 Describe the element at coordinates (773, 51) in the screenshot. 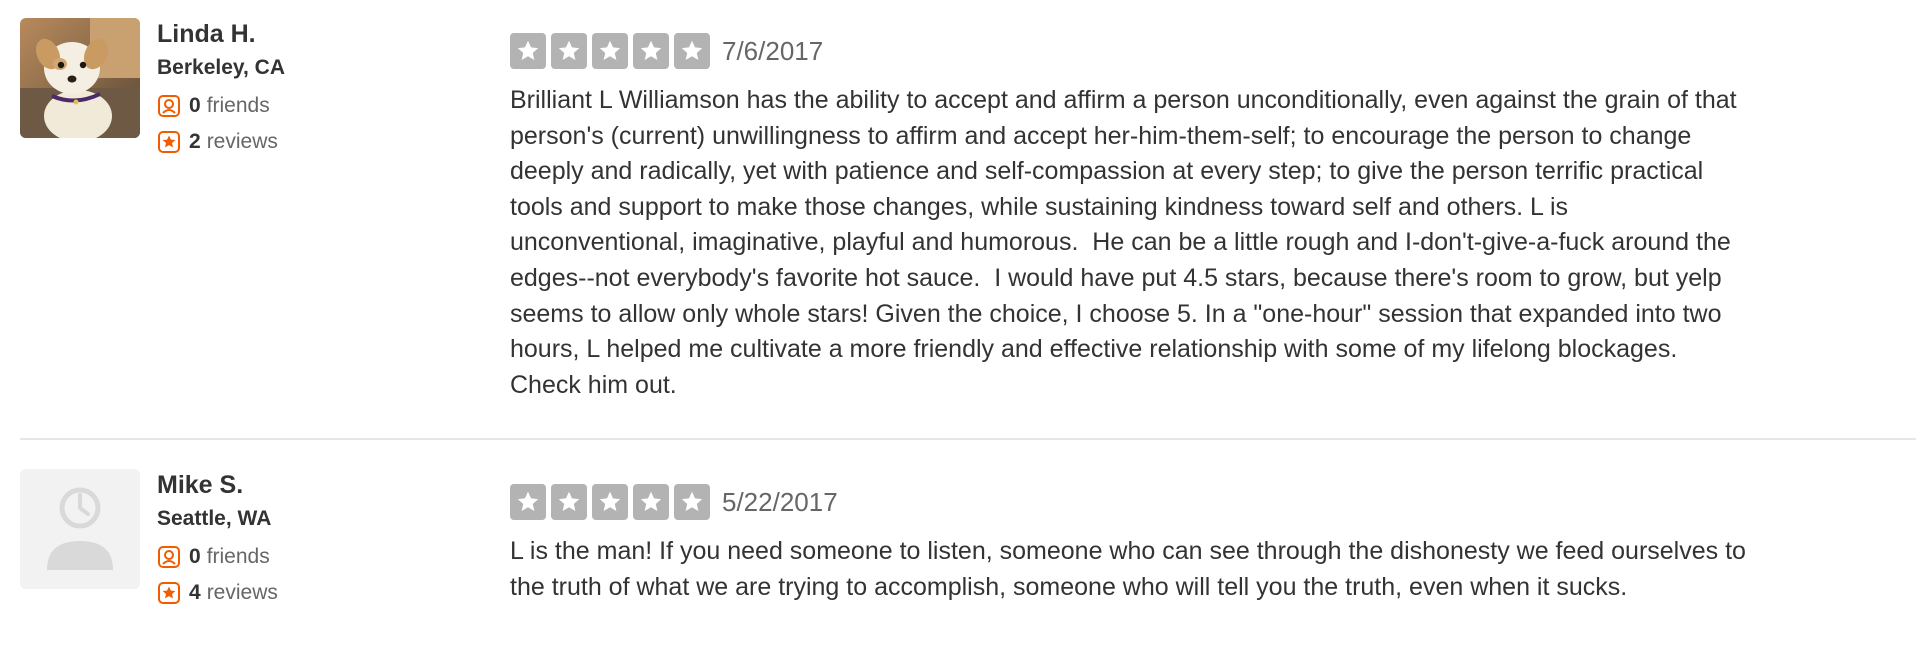

I see `review-date: 7/6/2017` at that location.